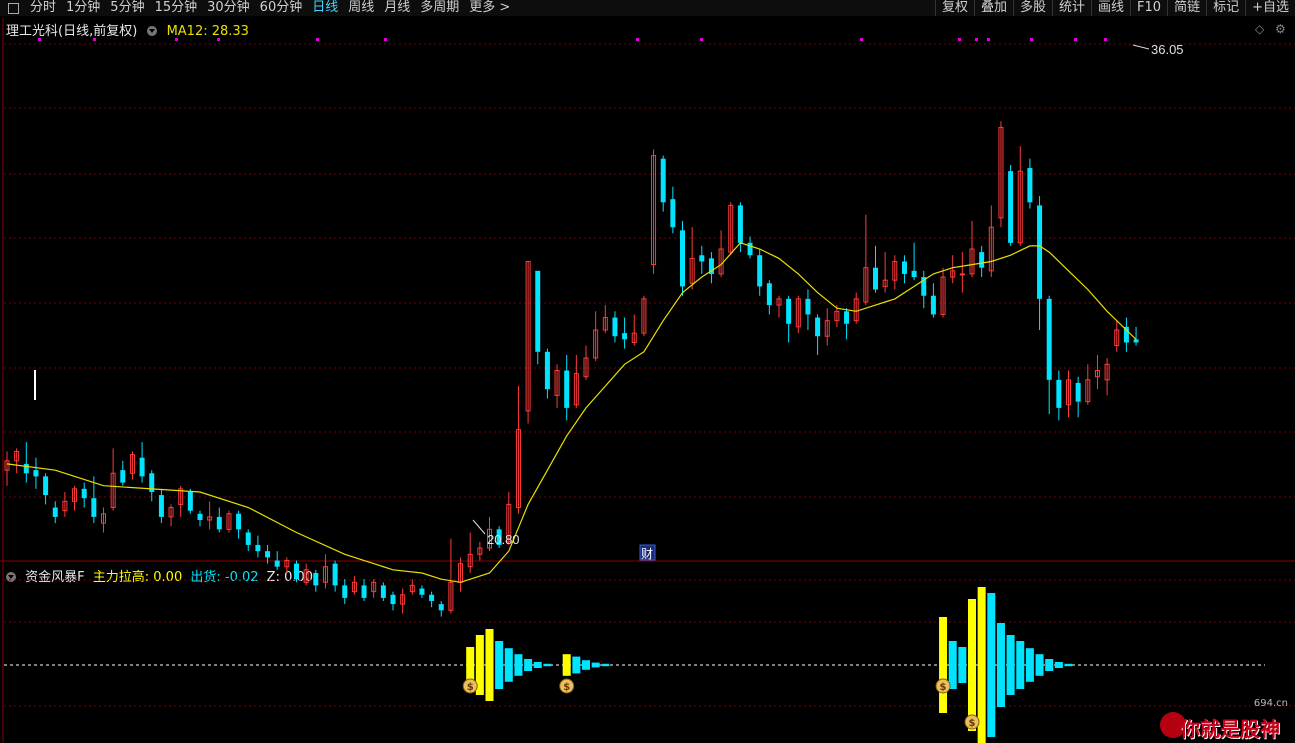 The image size is (1295, 743). What do you see at coordinates (479, 527) in the screenshot?
I see `low-pointer` at bounding box center [479, 527].